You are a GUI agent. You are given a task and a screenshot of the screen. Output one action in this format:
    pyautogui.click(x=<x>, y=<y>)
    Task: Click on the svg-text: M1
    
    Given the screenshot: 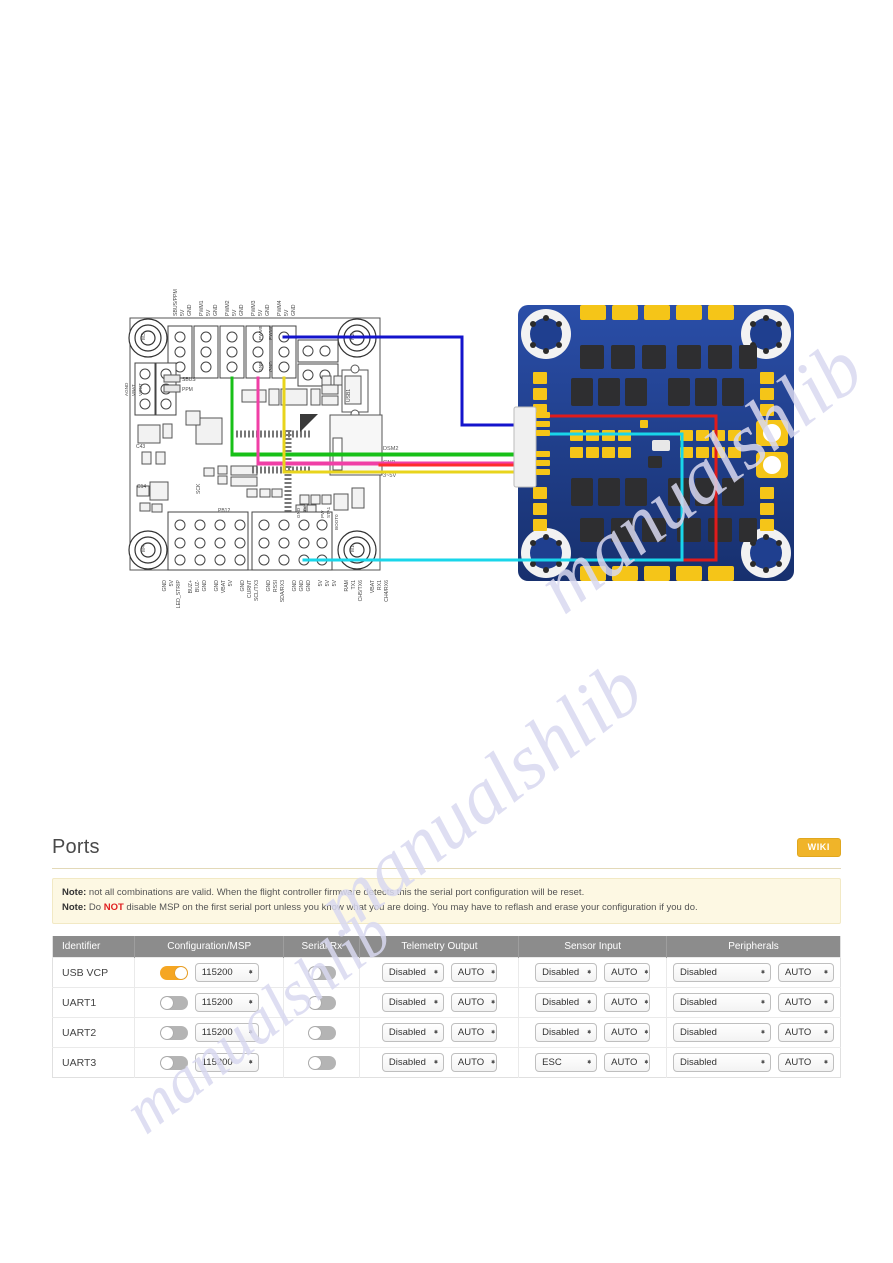 What is the action you would take?
    pyautogui.click(x=353, y=548)
    